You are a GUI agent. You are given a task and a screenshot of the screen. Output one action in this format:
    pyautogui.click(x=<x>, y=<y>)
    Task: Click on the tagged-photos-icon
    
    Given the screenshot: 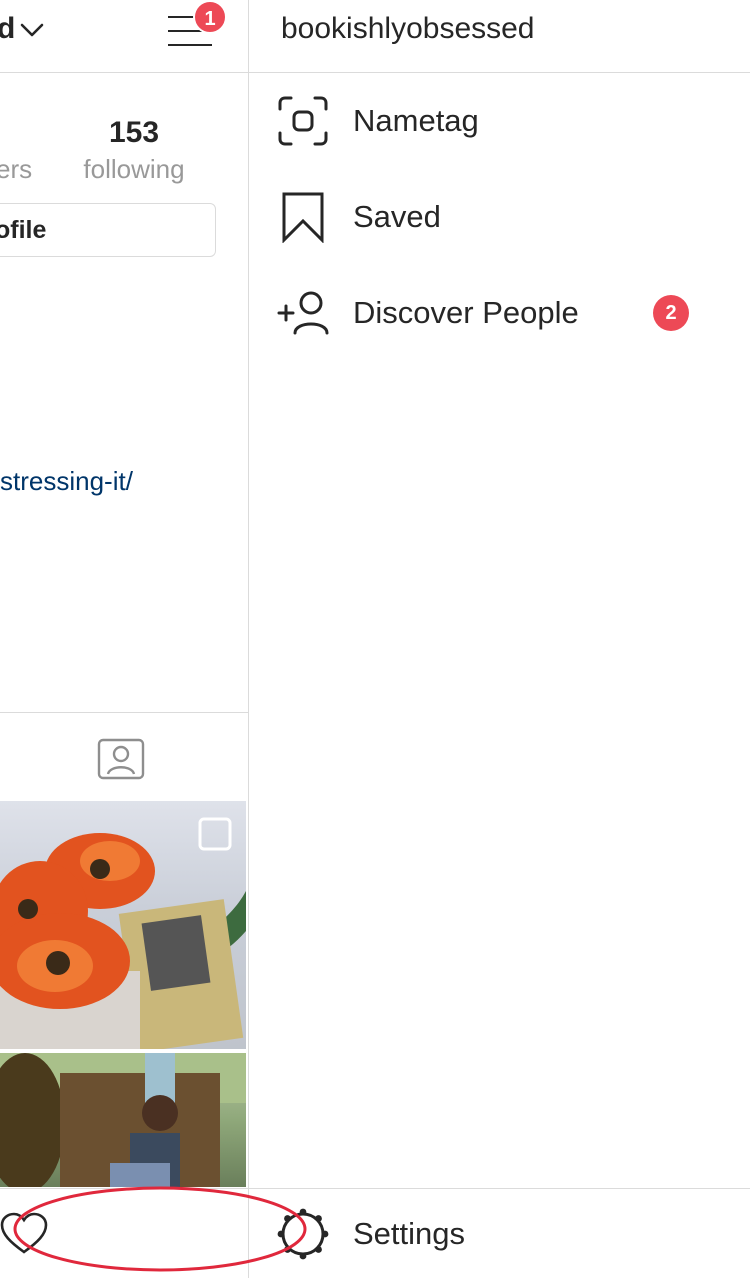 What is the action you would take?
    pyautogui.click(x=121, y=758)
    